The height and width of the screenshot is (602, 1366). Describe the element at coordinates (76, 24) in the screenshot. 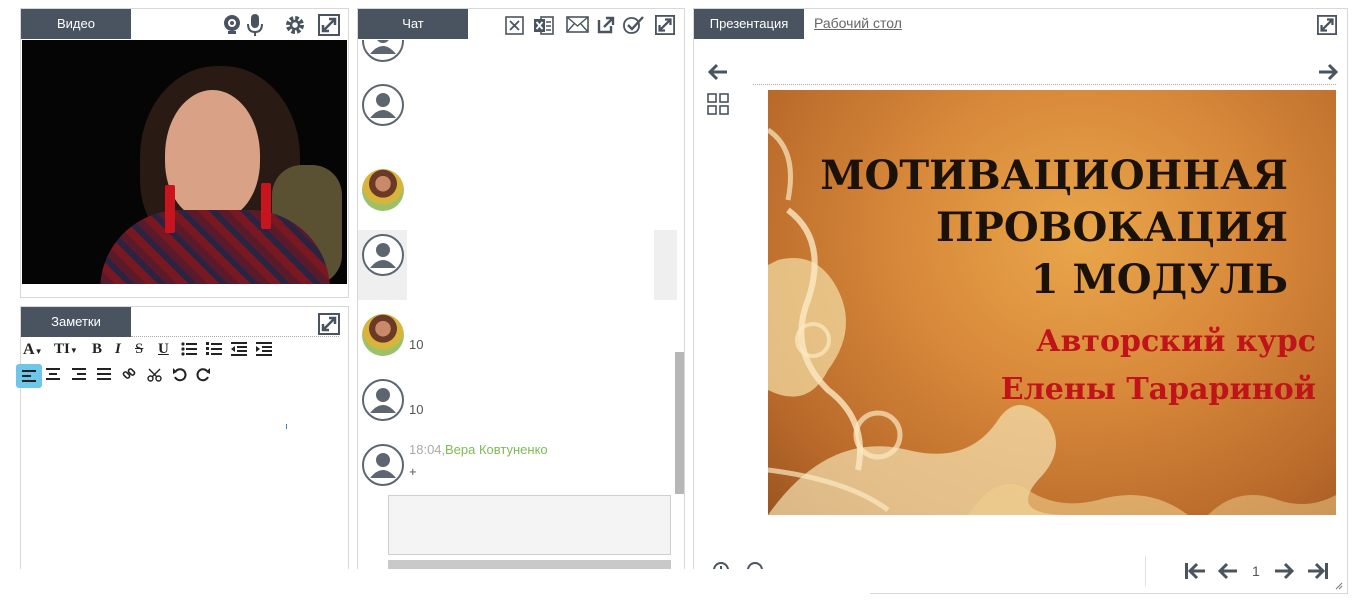

I see `tab-video: Видео` at that location.